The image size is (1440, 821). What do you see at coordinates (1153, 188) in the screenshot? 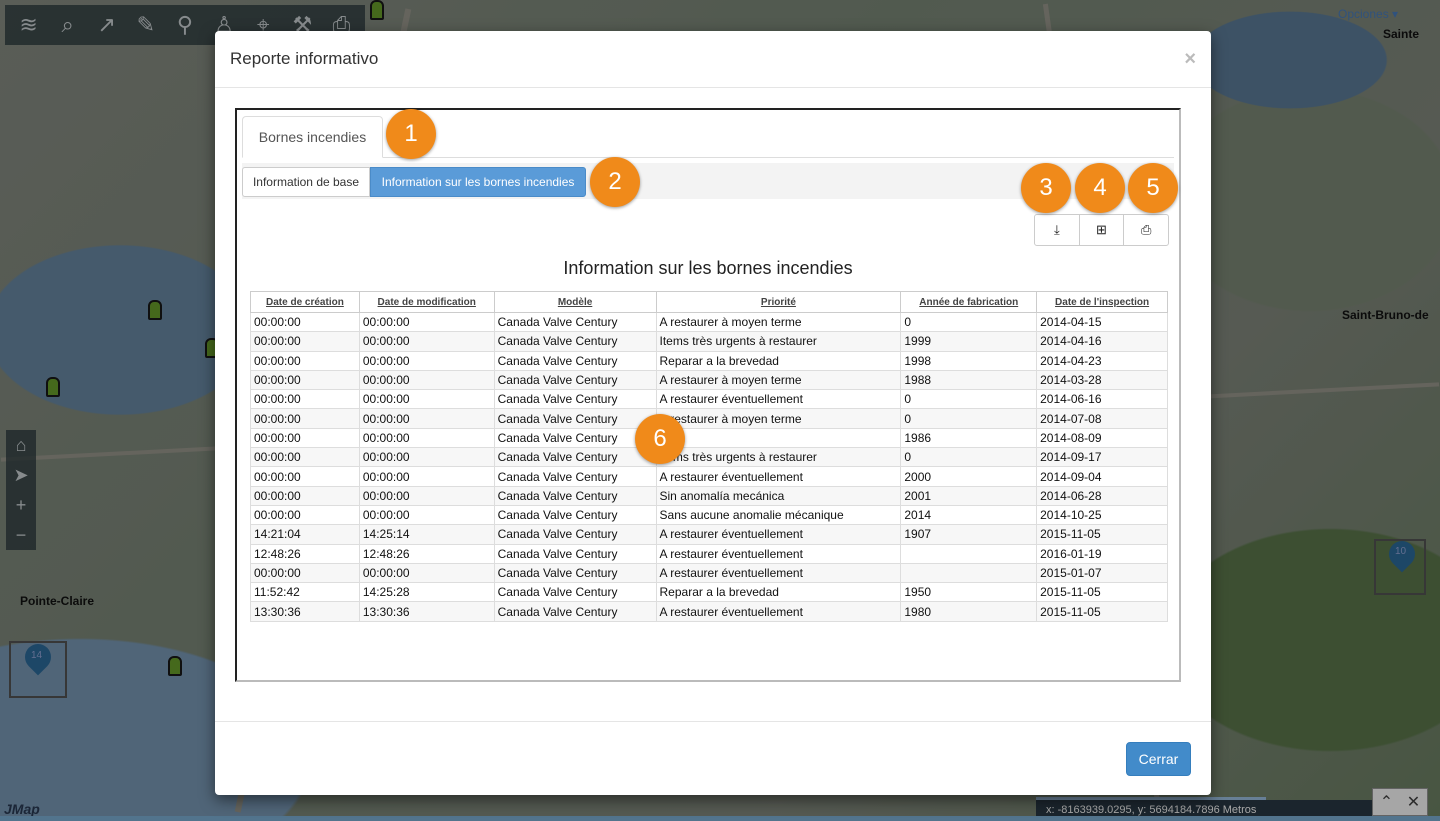
I see `annotation-badge: 5` at bounding box center [1153, 188].